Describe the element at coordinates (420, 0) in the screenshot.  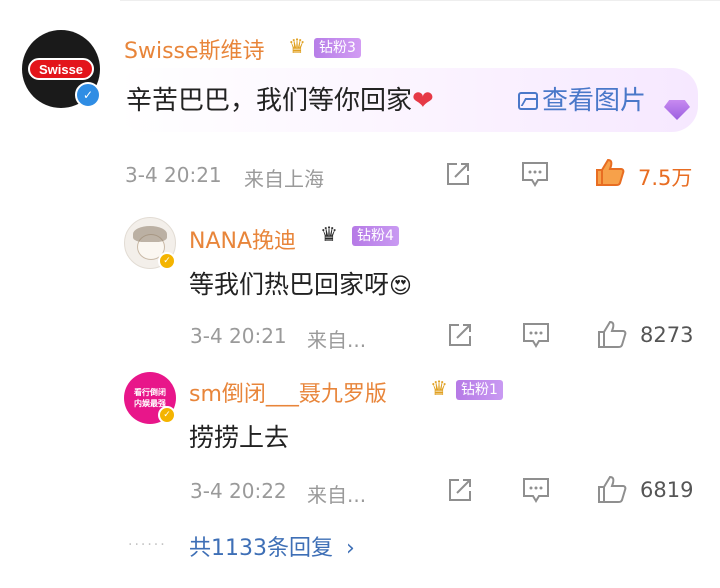
I see `top-divider` at that location.